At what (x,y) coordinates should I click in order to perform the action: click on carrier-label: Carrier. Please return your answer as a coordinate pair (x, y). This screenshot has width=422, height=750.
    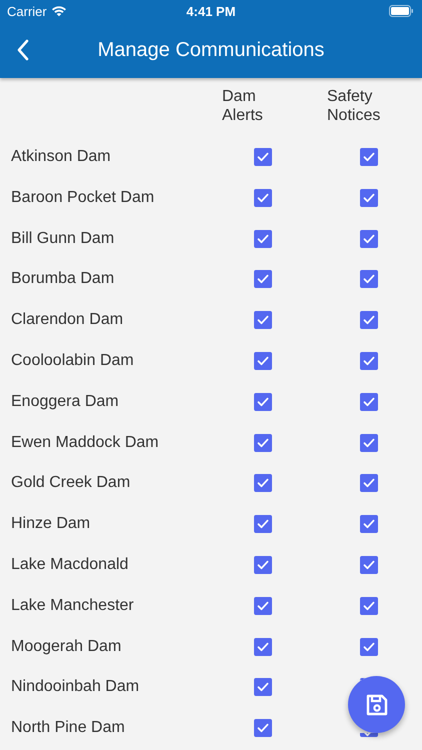
    Looking at the image, I should click on (27, 11).